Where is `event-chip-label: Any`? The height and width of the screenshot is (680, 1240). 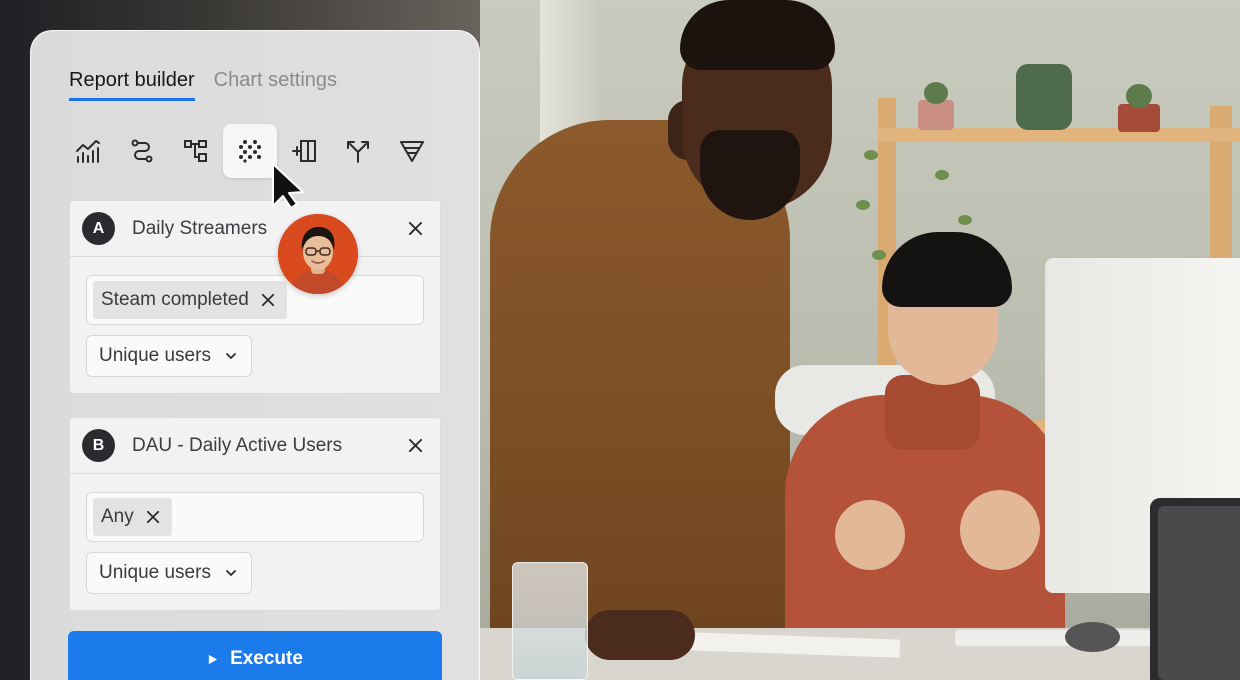
event-chip-label: Any is located at coordinates (117, 516).